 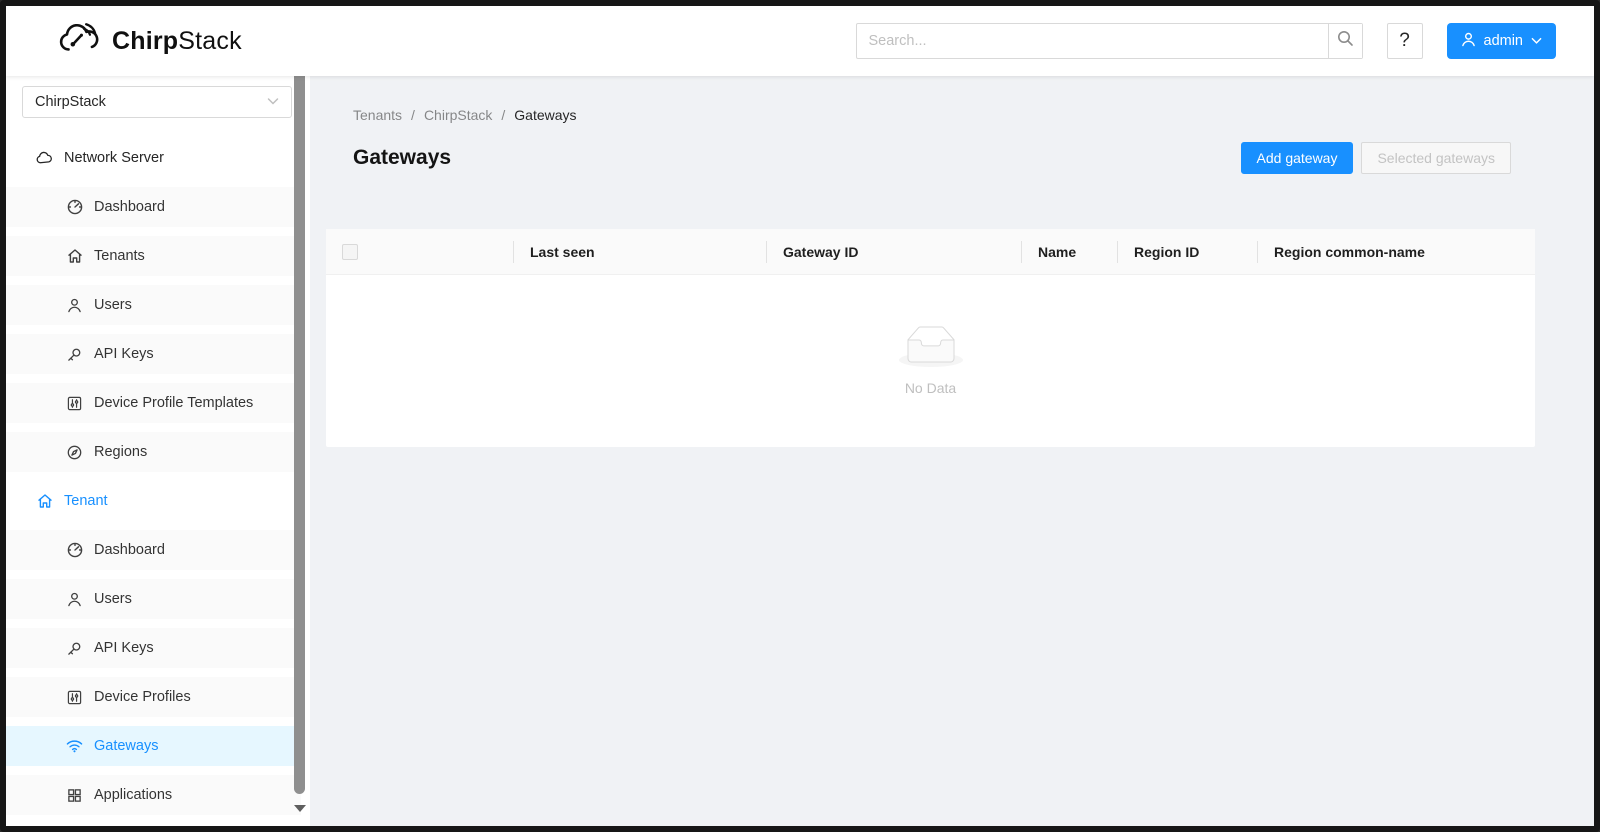 What do you see at coordinates (640, 251) in the screenshot?
I see `column-header-last-seen: Last seen` at bounding box center [640, 251].